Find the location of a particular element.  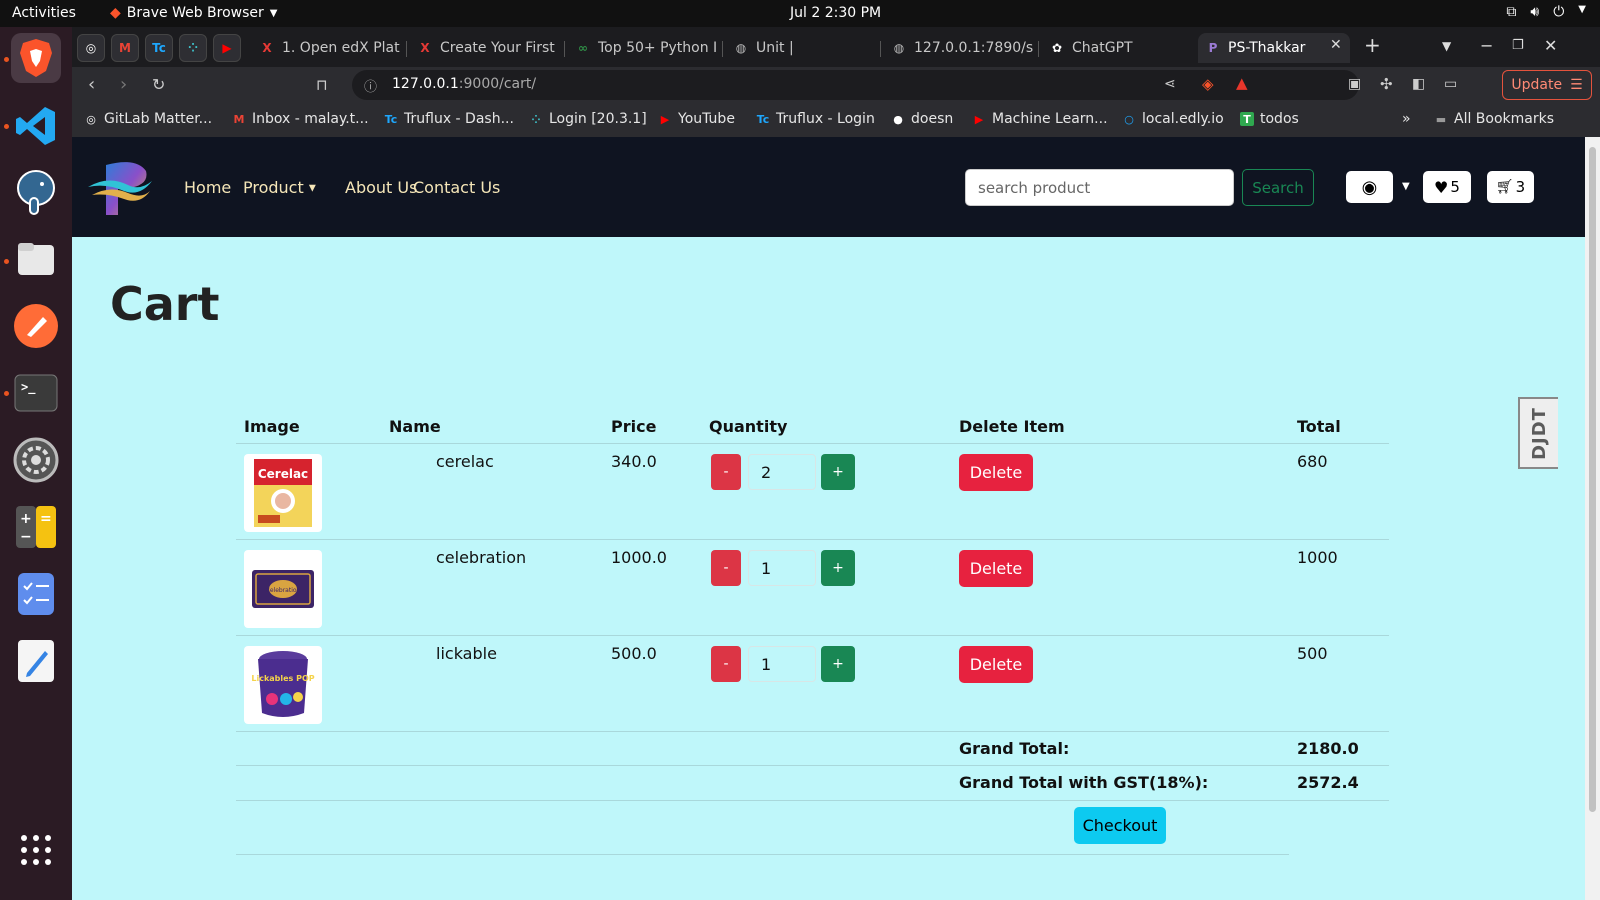

nav-contact-us: Contact Us is located at coordinates (456, 187).